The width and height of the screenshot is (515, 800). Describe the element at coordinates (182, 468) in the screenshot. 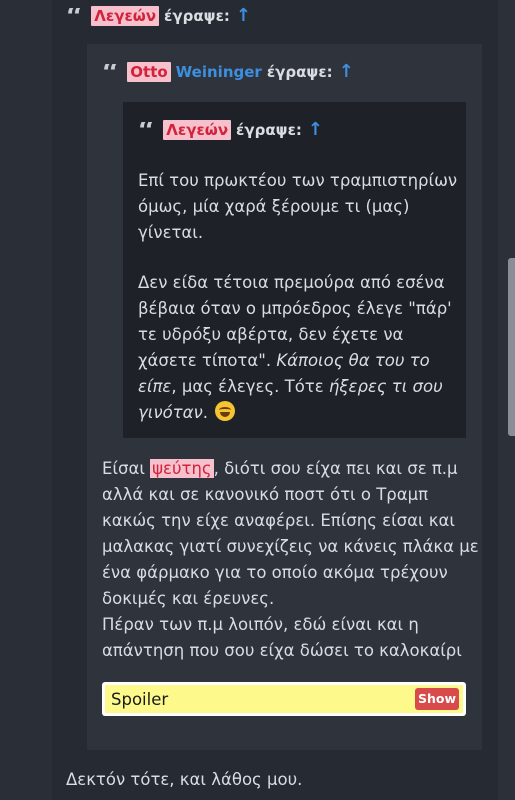

I see `highlighted-word: ψεύτης` at that location.